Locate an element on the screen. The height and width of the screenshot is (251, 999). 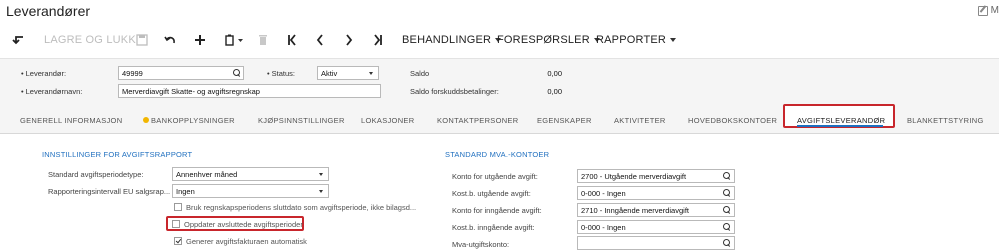
active-tab-underline is located at coordinates (840, 126).